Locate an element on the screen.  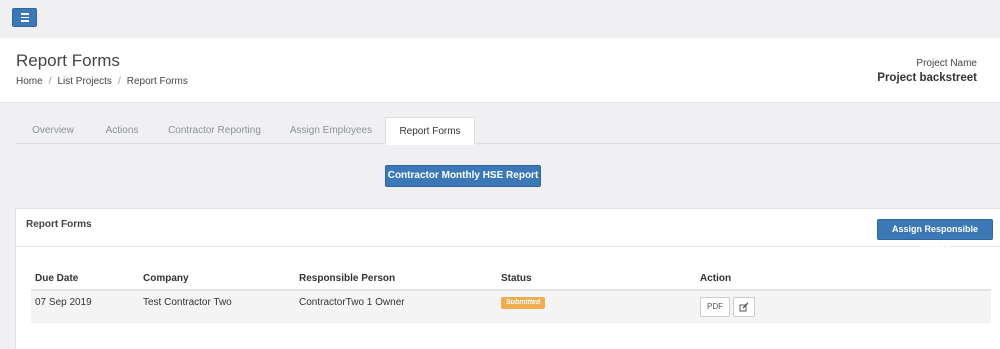
column-header-company: Company is located at coordinates (166, 278).